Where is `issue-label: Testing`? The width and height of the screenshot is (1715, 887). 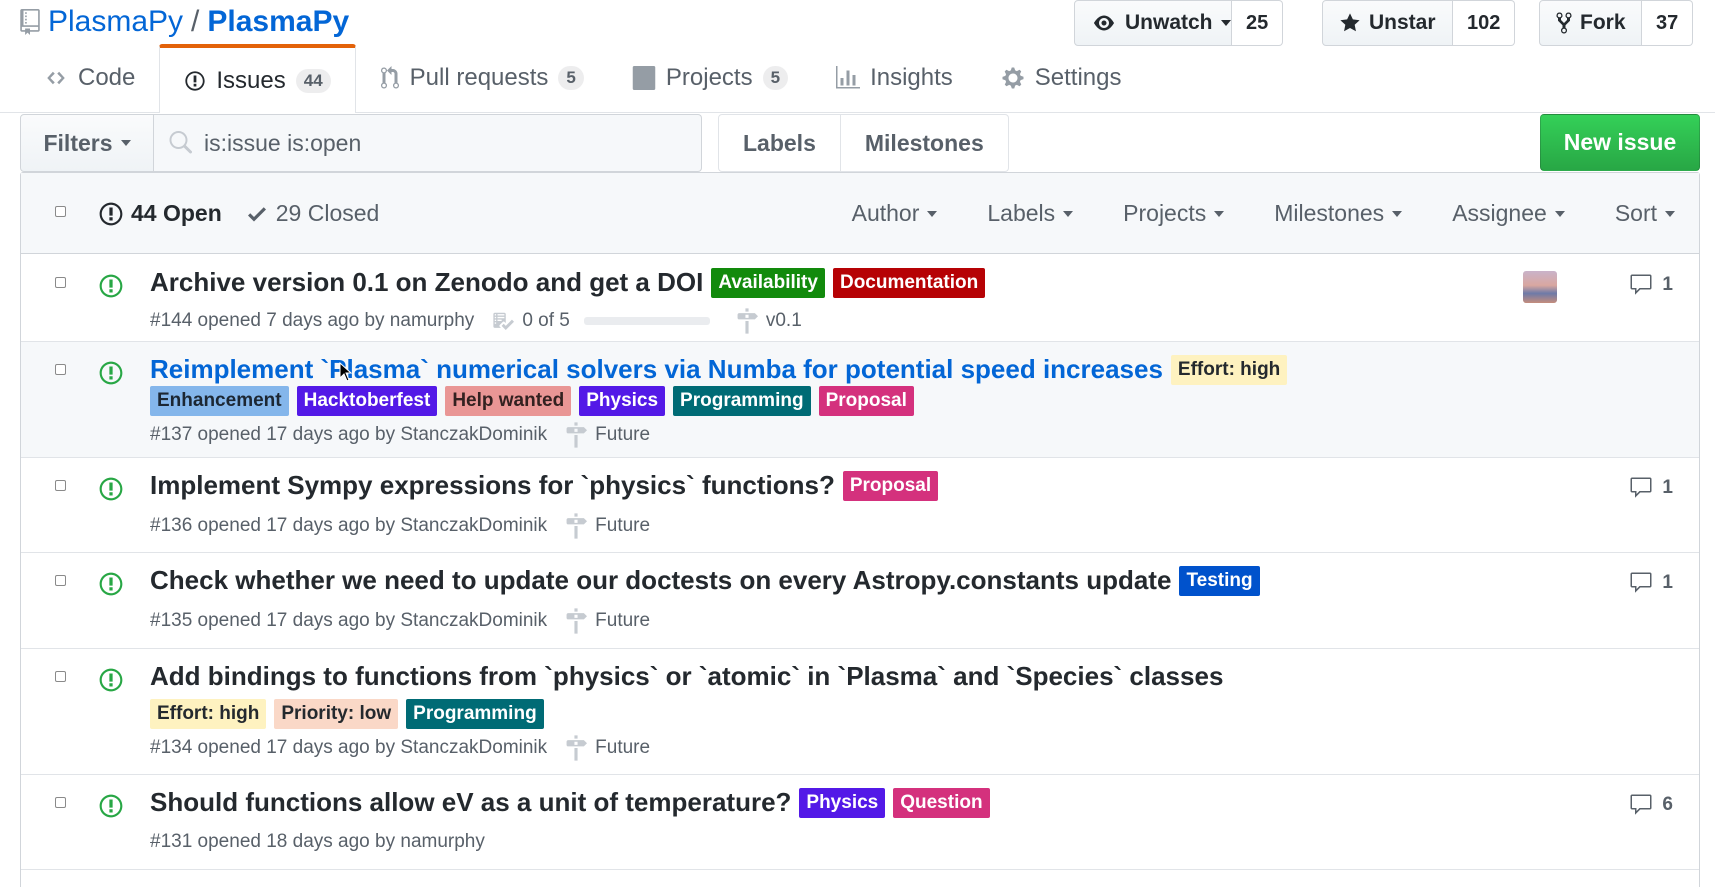 issue-label: Testing is located at coordinates (1219, 580).